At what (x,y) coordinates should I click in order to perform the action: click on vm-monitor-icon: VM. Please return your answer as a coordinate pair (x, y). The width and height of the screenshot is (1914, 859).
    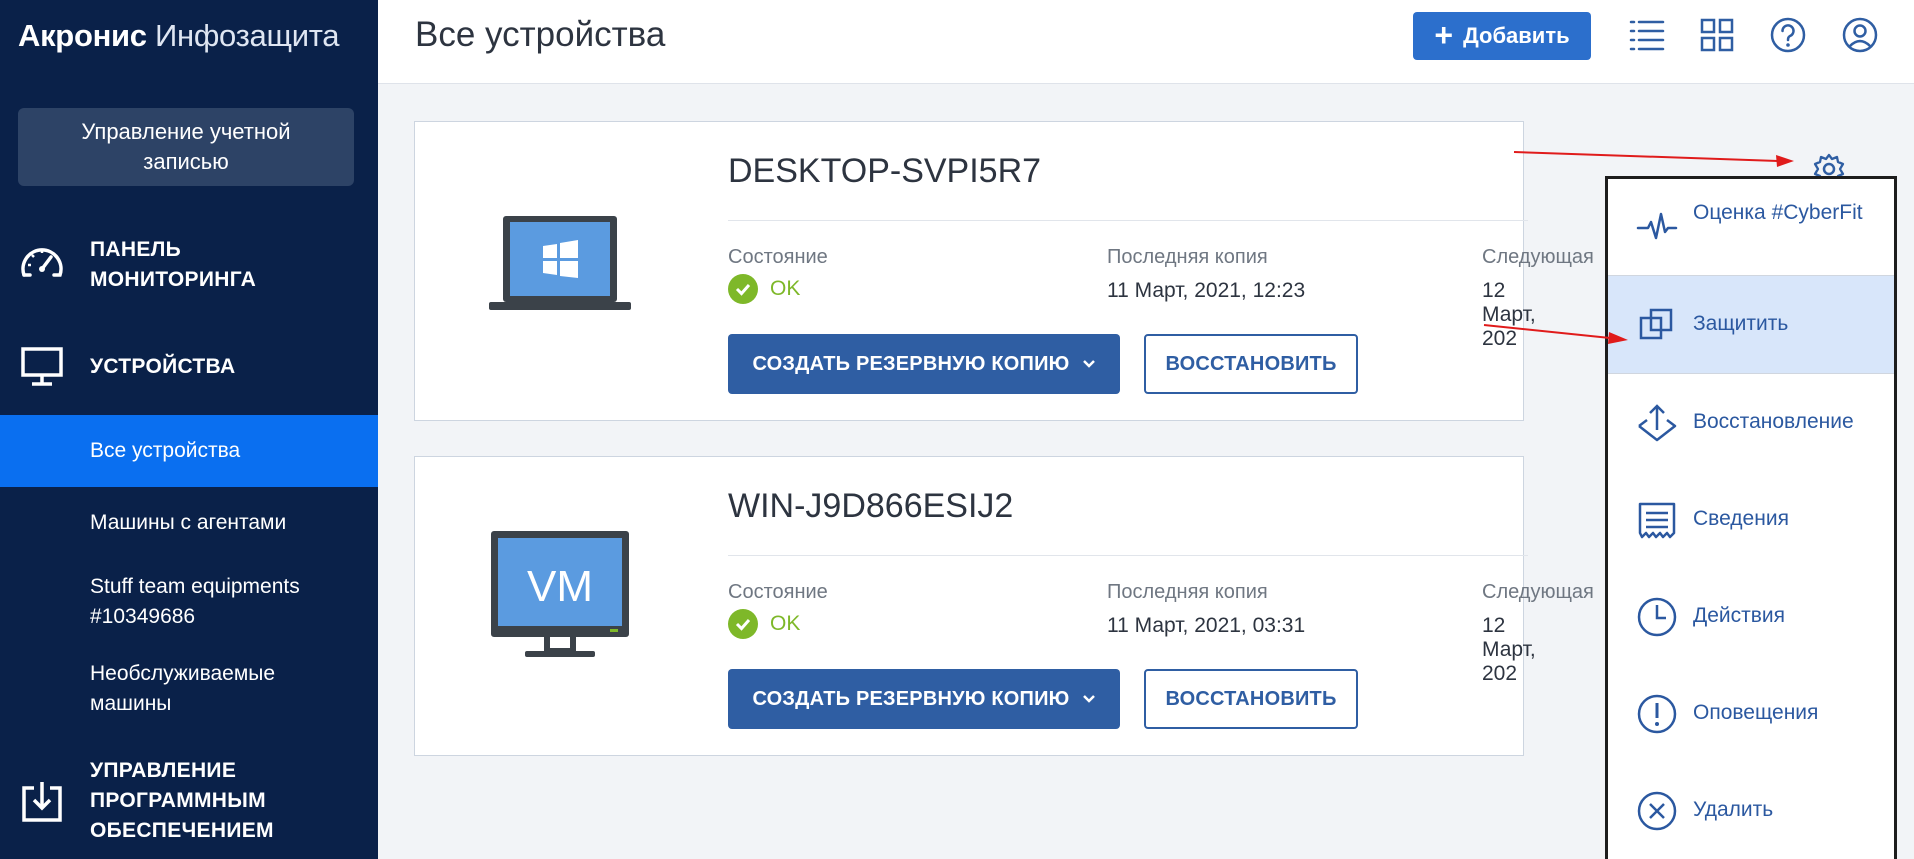
    Looking at the image, I should click on (560, 594).